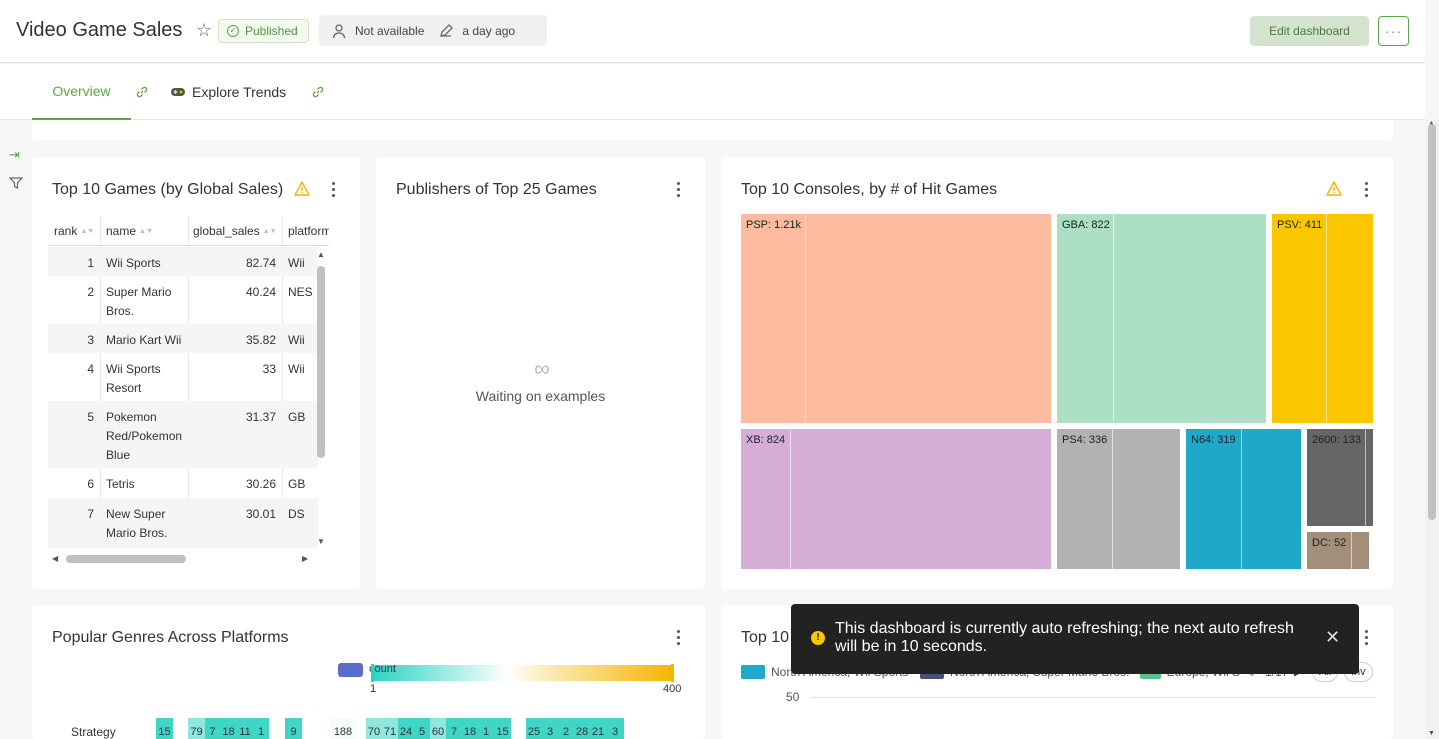 Image resolution: width=1439 pixels, height=739 pixels. Describe the element at coordinates (869, 189) in the screenshot. I see `card-title: Top 10 Consoles, by # of Hit Games` at that location.